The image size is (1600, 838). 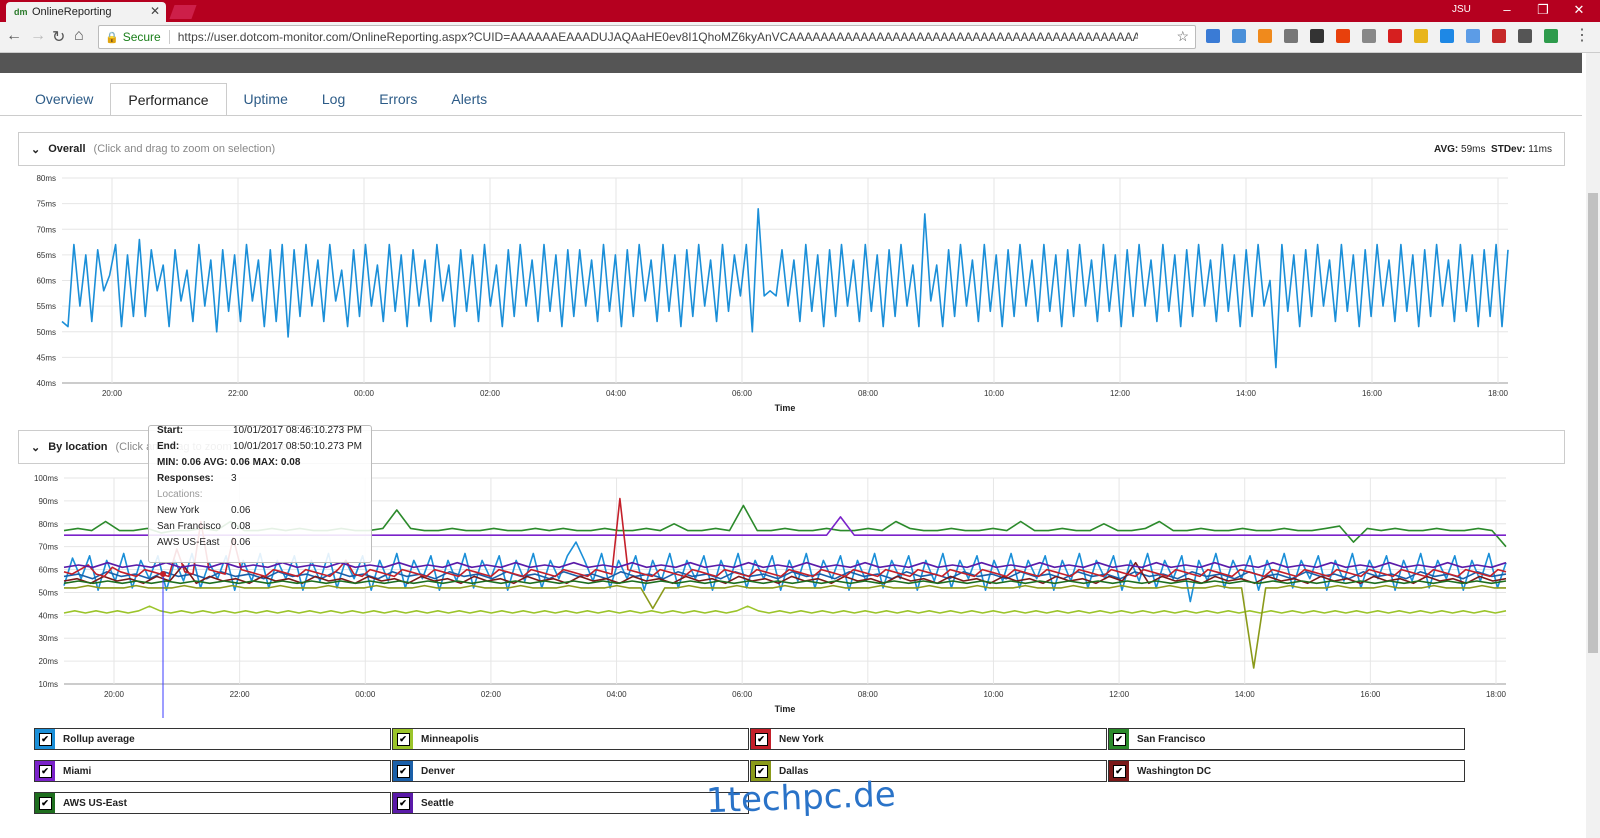 I want to click on legend-item: ✔ Washington DC, so click(x=1286, y=771).